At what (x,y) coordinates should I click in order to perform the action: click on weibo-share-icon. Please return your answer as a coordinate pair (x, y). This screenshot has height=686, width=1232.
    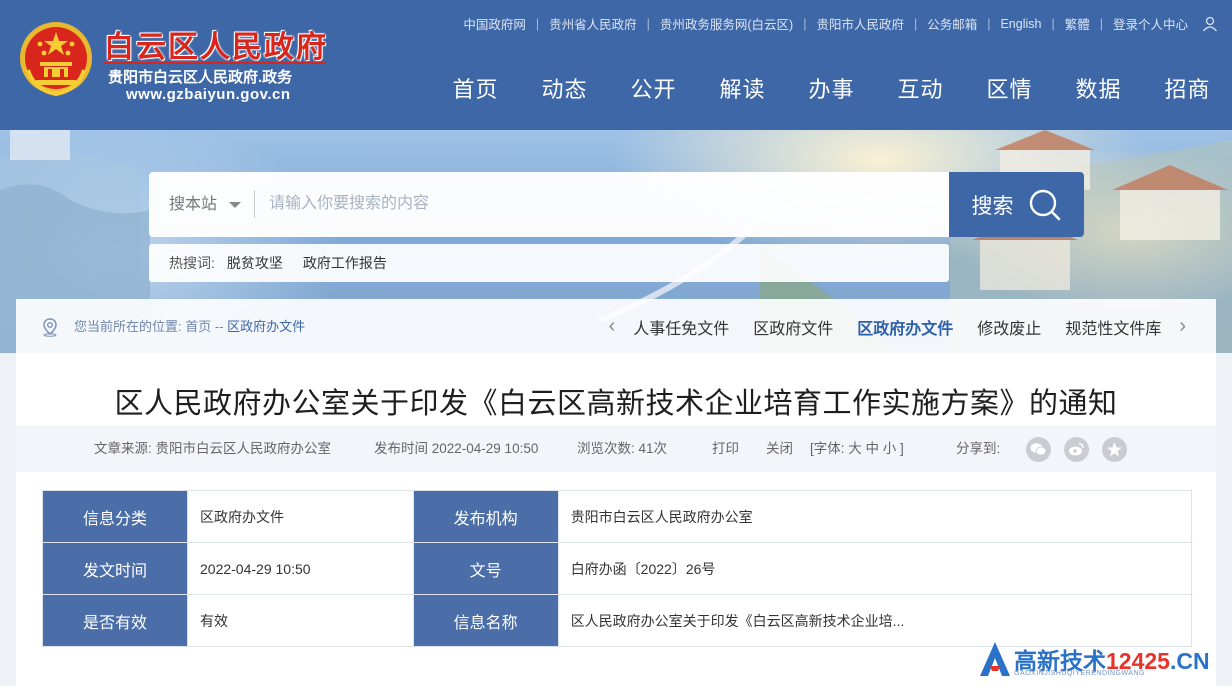
    Looking at the image, I should click on (1076, 449).